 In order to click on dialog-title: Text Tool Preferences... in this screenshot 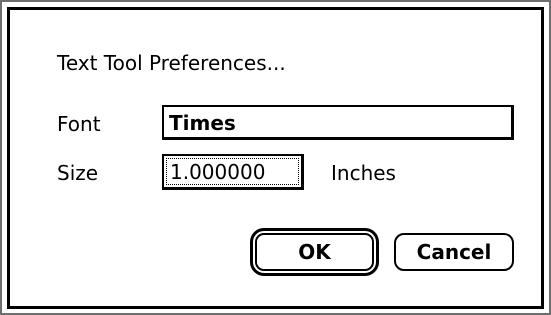, I will do `click(171, 63)`.